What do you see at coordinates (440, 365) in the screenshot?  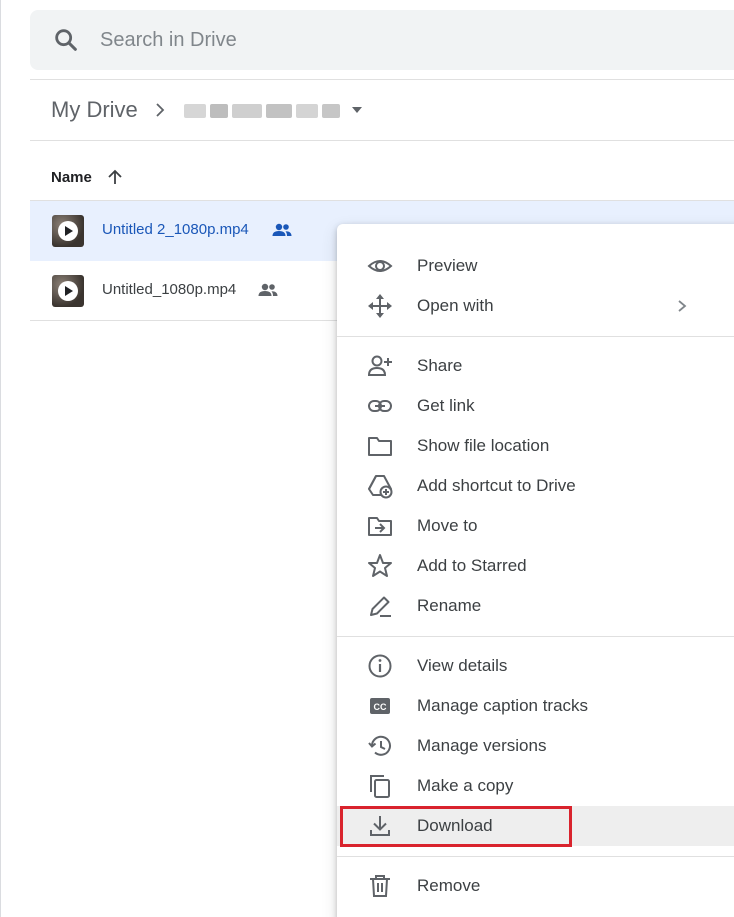 I see `menu-item-label: Share` at bounding box center [440, 365].